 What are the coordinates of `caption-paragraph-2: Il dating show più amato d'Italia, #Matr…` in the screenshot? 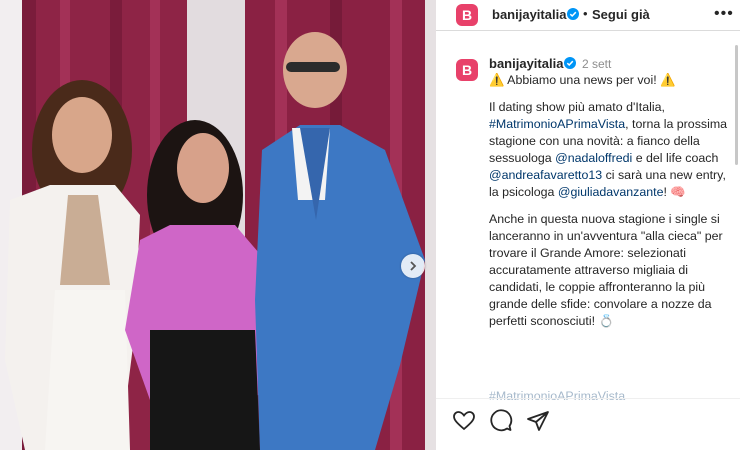 It's located at (609, 150).